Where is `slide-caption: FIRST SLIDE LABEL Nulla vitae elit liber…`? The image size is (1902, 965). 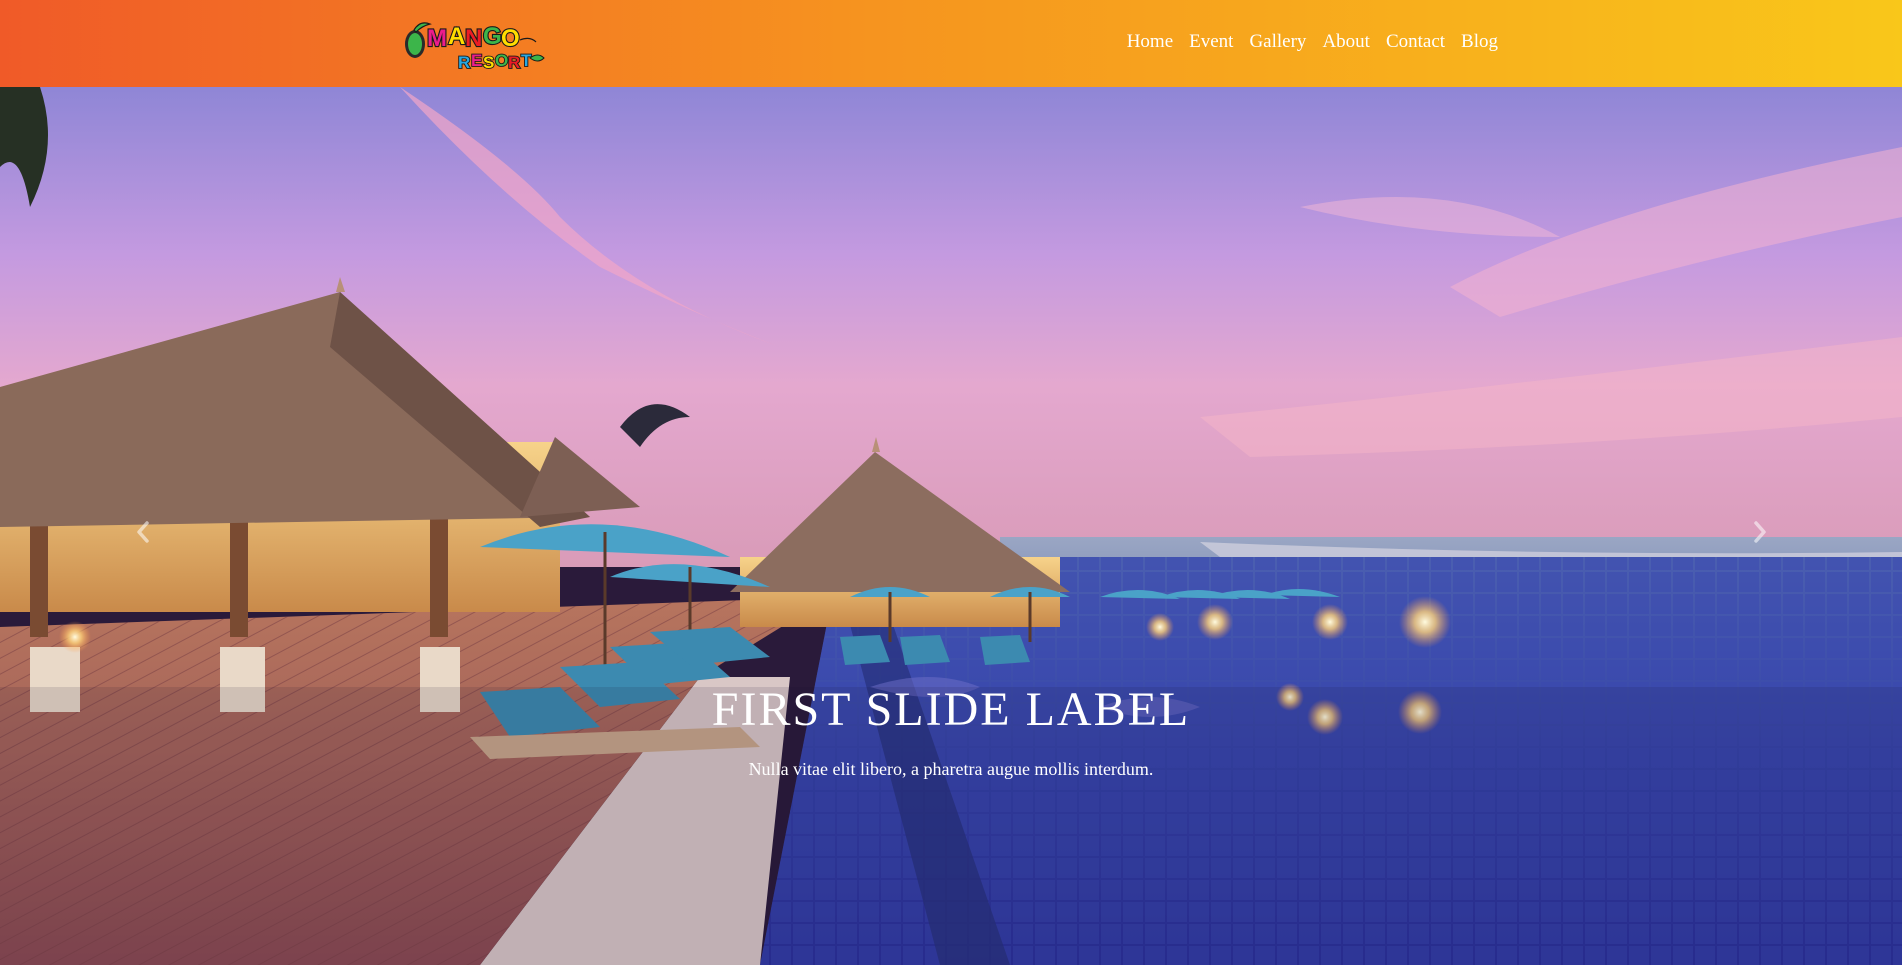
slide-caption: FIRST SLIDE LABEL Nulla vitae elit liber… is located at coordinates (951, 731).